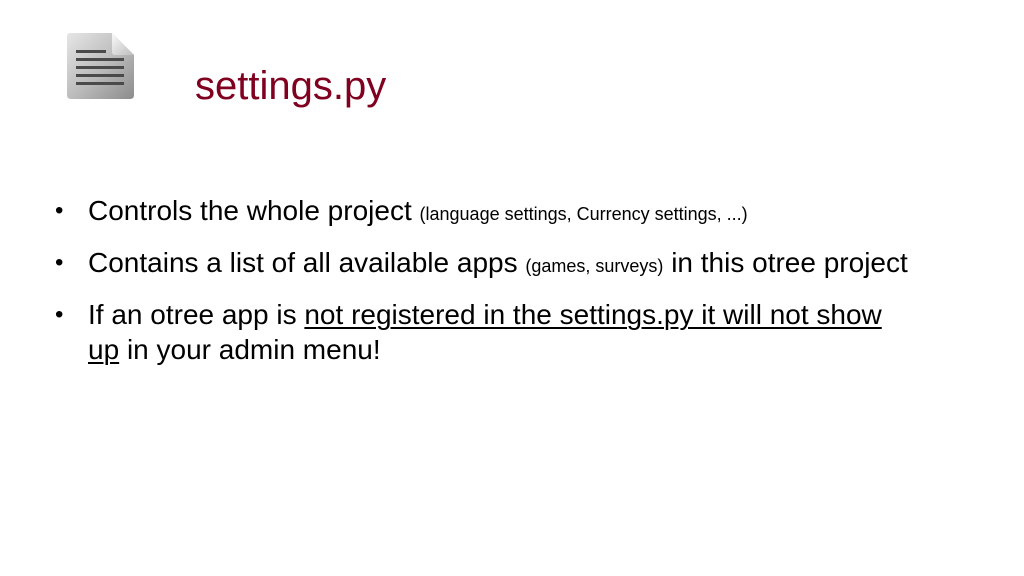 The width and height of the screenshot is (1024, 576). What do you see at coordinates (789, 262) in the screenshot?
I see `bullet-tail-text: in this otree project` at bounding box center [789, 262].